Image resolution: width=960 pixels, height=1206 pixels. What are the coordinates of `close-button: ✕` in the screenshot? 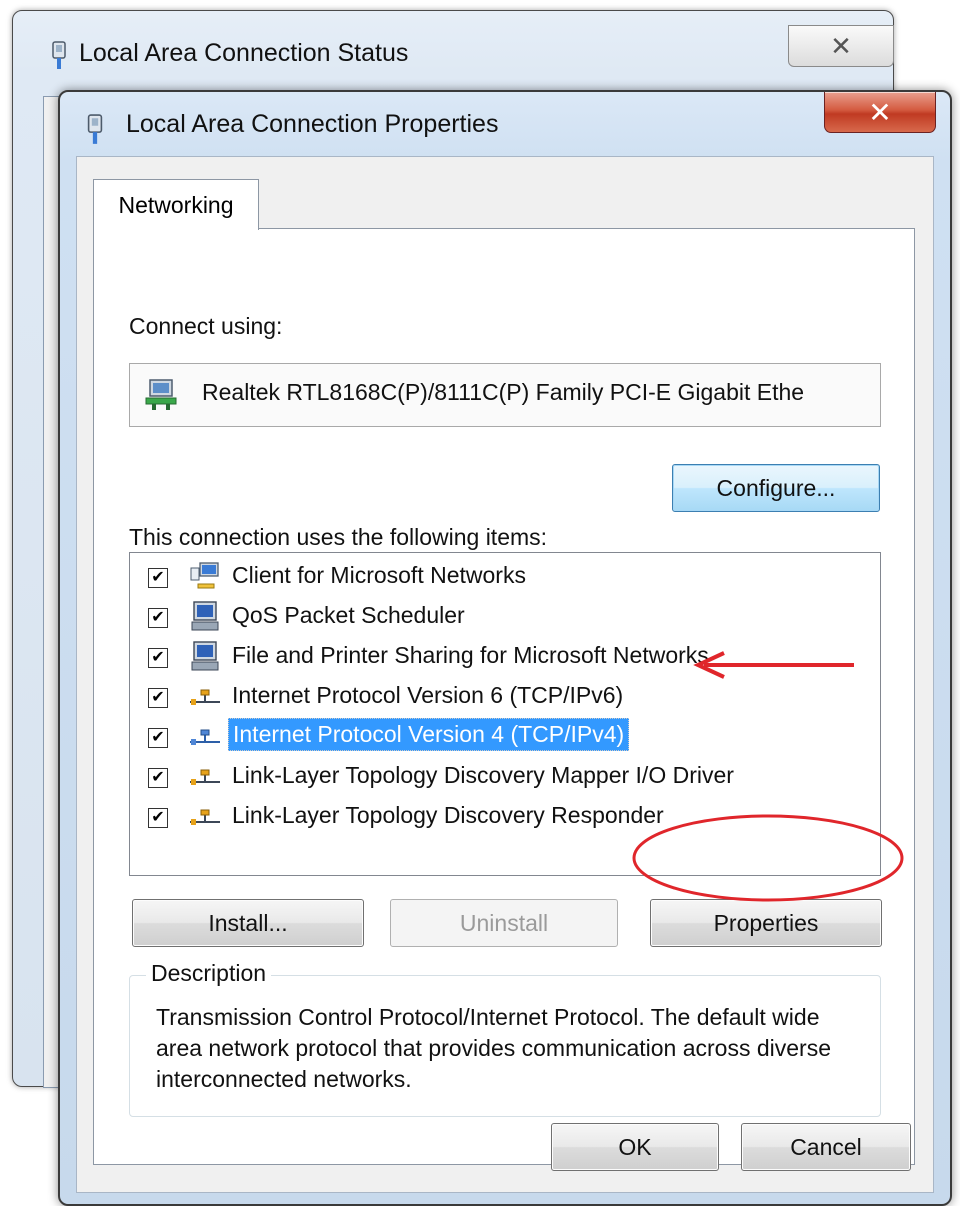 It's located at (880, 112).